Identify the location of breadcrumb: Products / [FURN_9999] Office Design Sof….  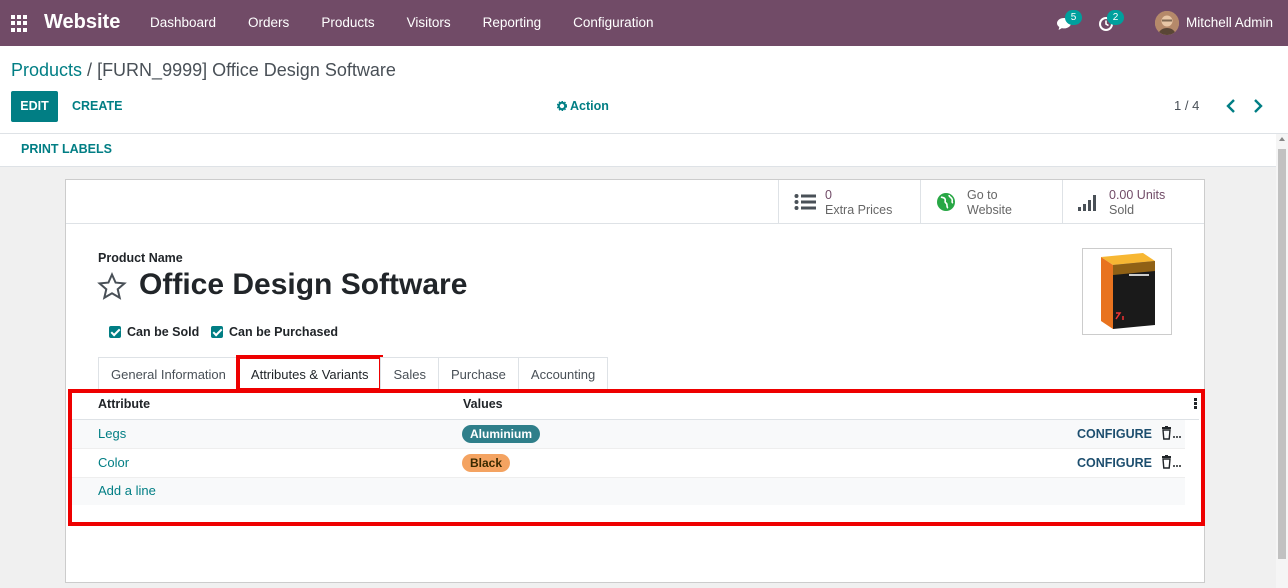
(203, 70).